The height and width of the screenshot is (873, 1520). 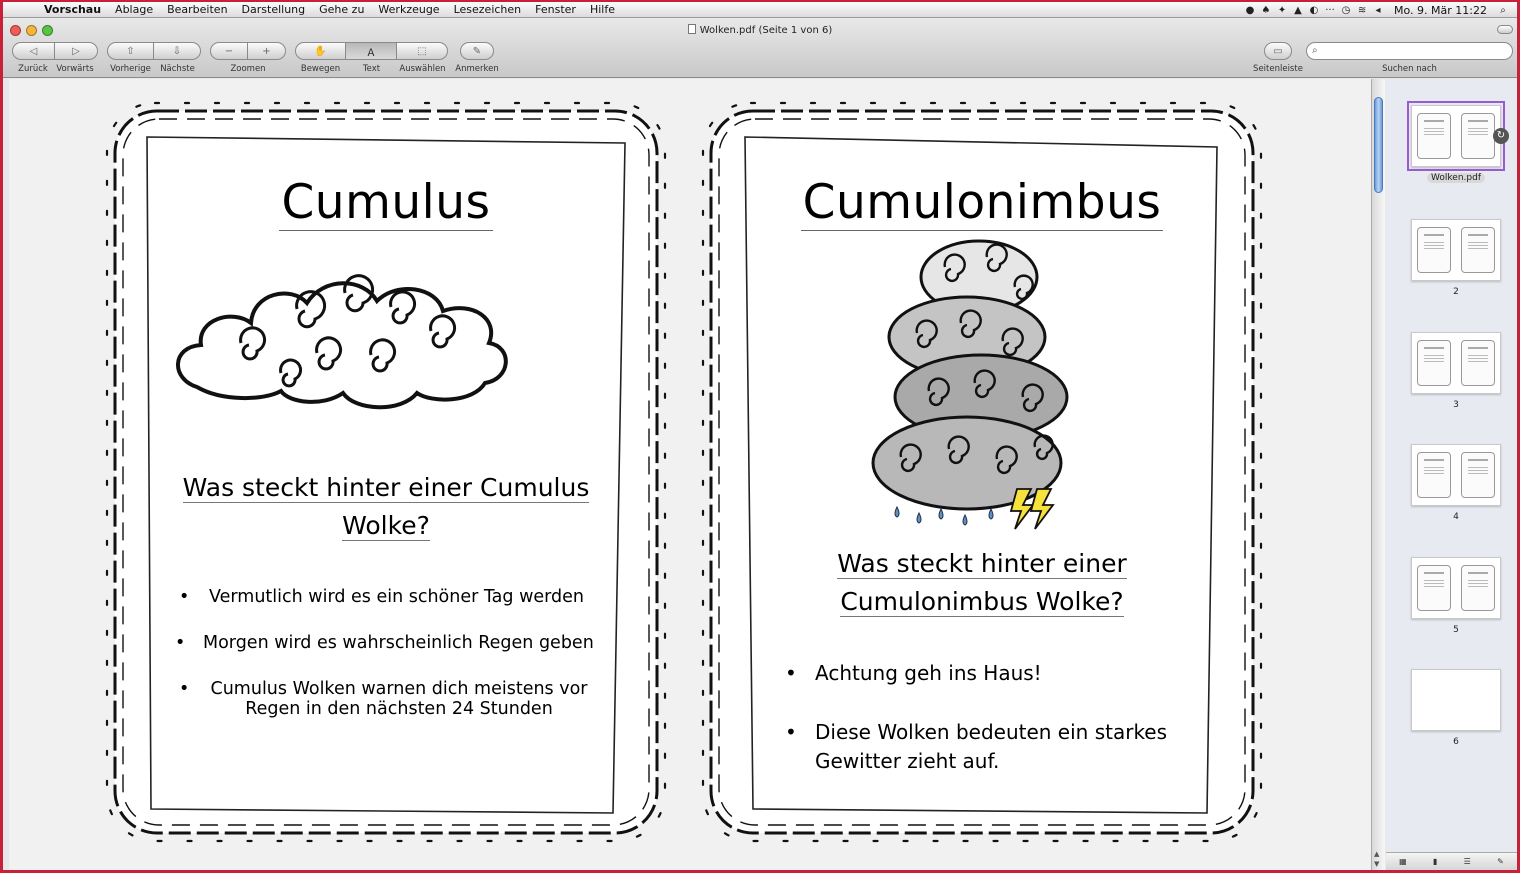 What do you see at coordinates (1378, 145) in the screenshot?
I see `scrollbar-thumb` at bounding box center [1378, 145].